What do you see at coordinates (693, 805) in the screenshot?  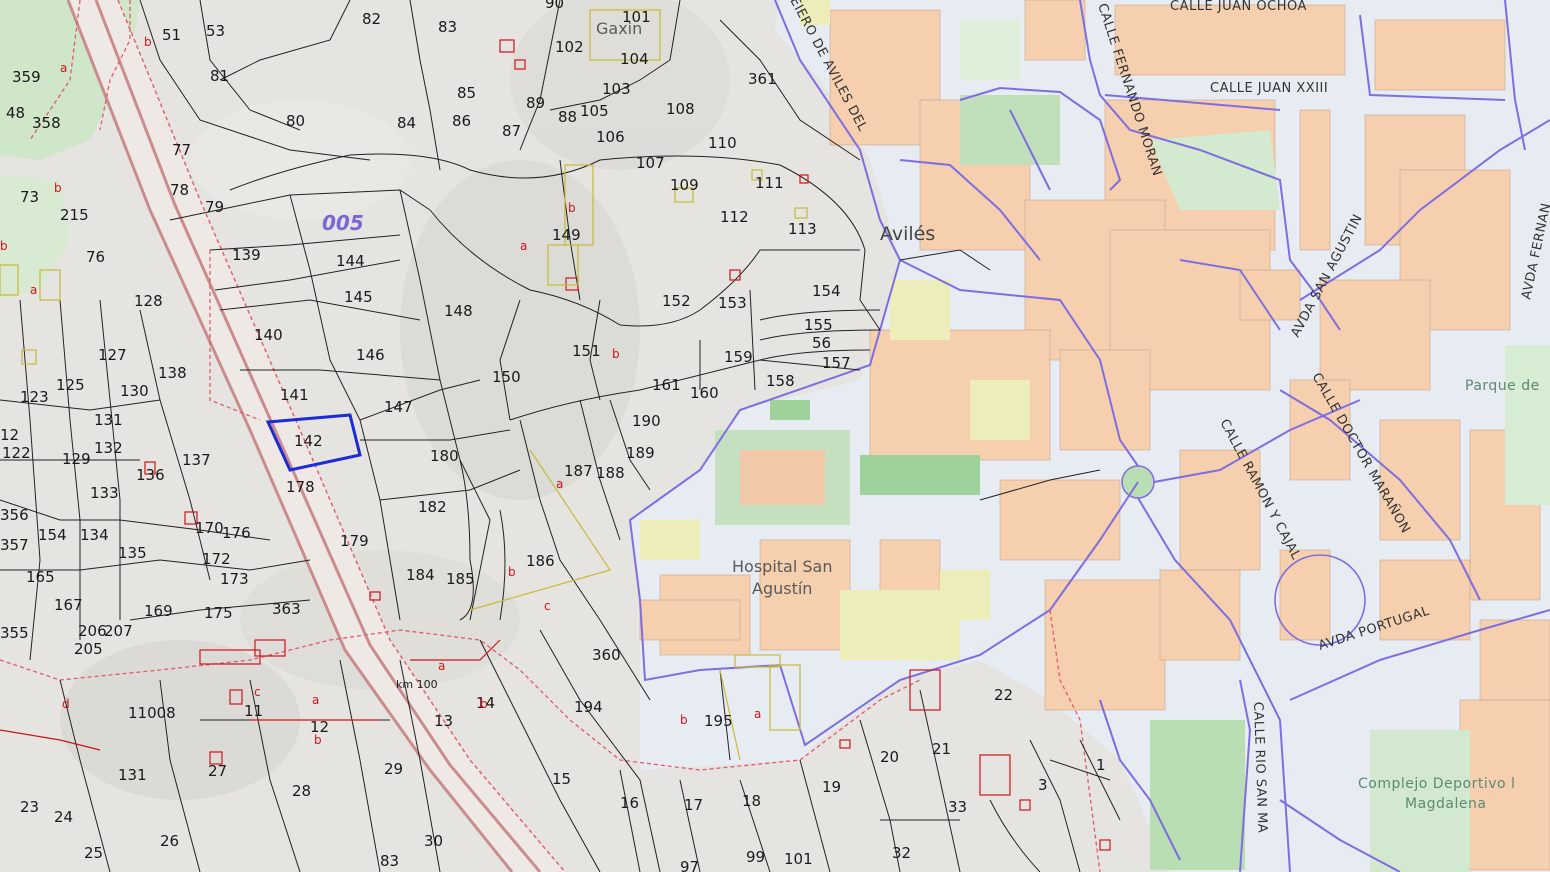 I see `parcel-label: 17` at bounding box center [693, 805].